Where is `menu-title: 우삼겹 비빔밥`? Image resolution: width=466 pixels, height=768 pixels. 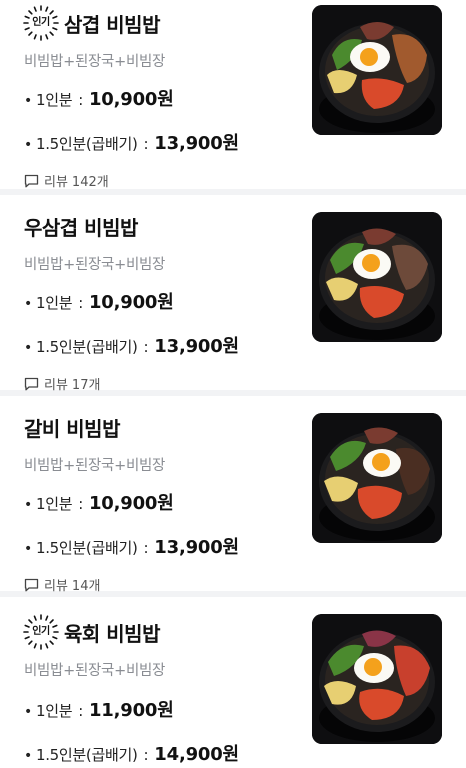 menu-title: 우삼겹 비빔밥 is located at coordinates (81, 227).